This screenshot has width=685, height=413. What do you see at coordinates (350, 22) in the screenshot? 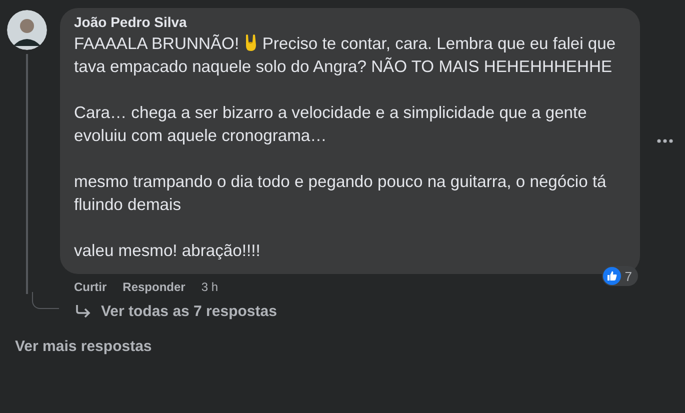
I see `author-name: João Pedro Silva` at bounding box center [350, 22].